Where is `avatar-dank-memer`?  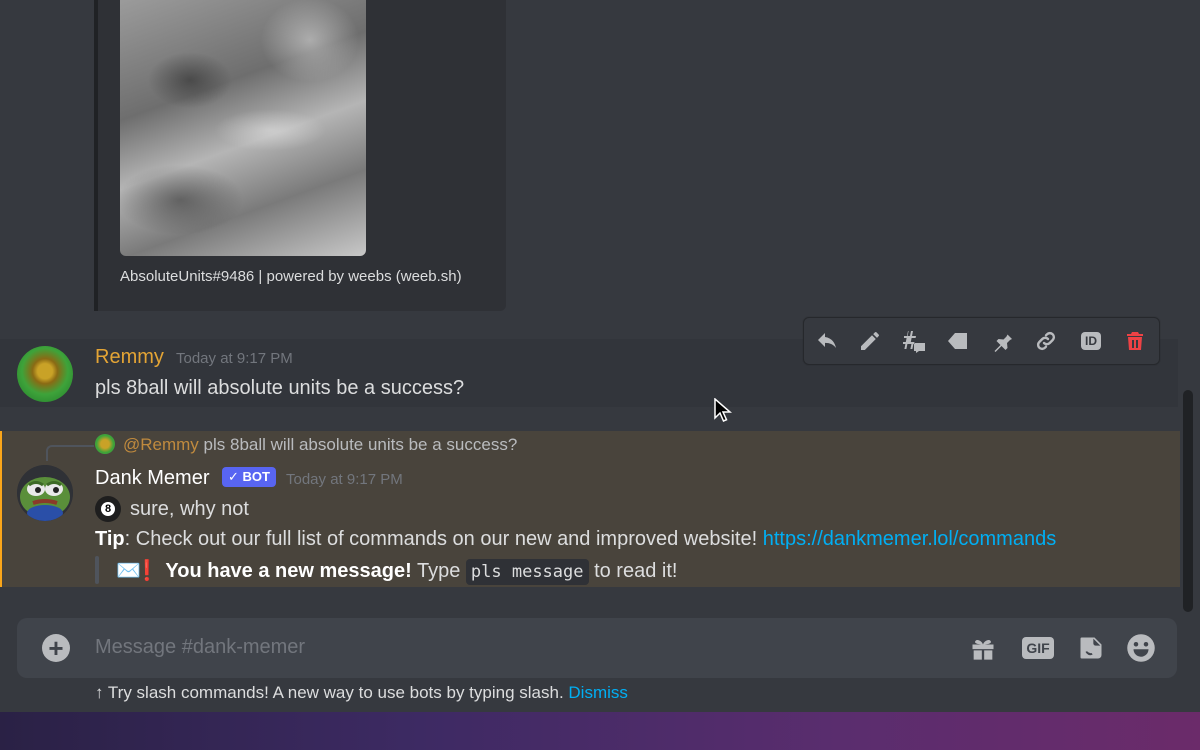 avatar-dank-memer is located at coordinates (45, 493).